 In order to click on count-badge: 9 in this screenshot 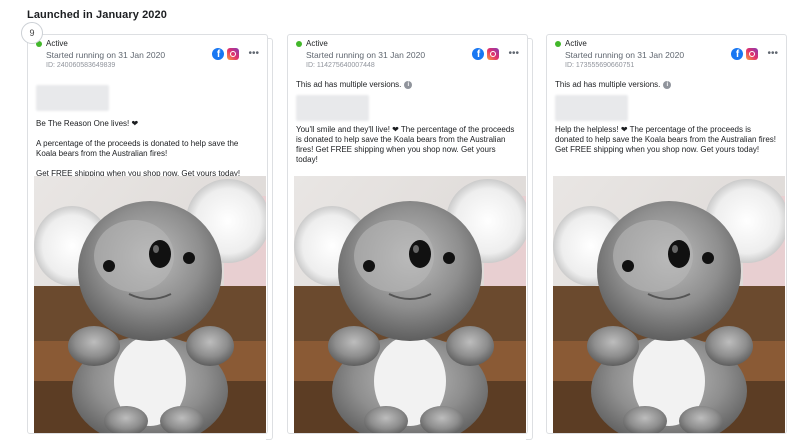, I will do `click(32, 33)`.